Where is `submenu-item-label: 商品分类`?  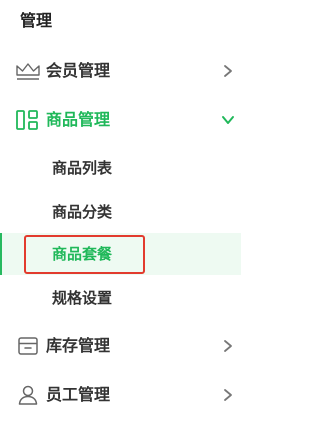 submenu-item-label: 商品分类 is located at coordinates (82, 212).